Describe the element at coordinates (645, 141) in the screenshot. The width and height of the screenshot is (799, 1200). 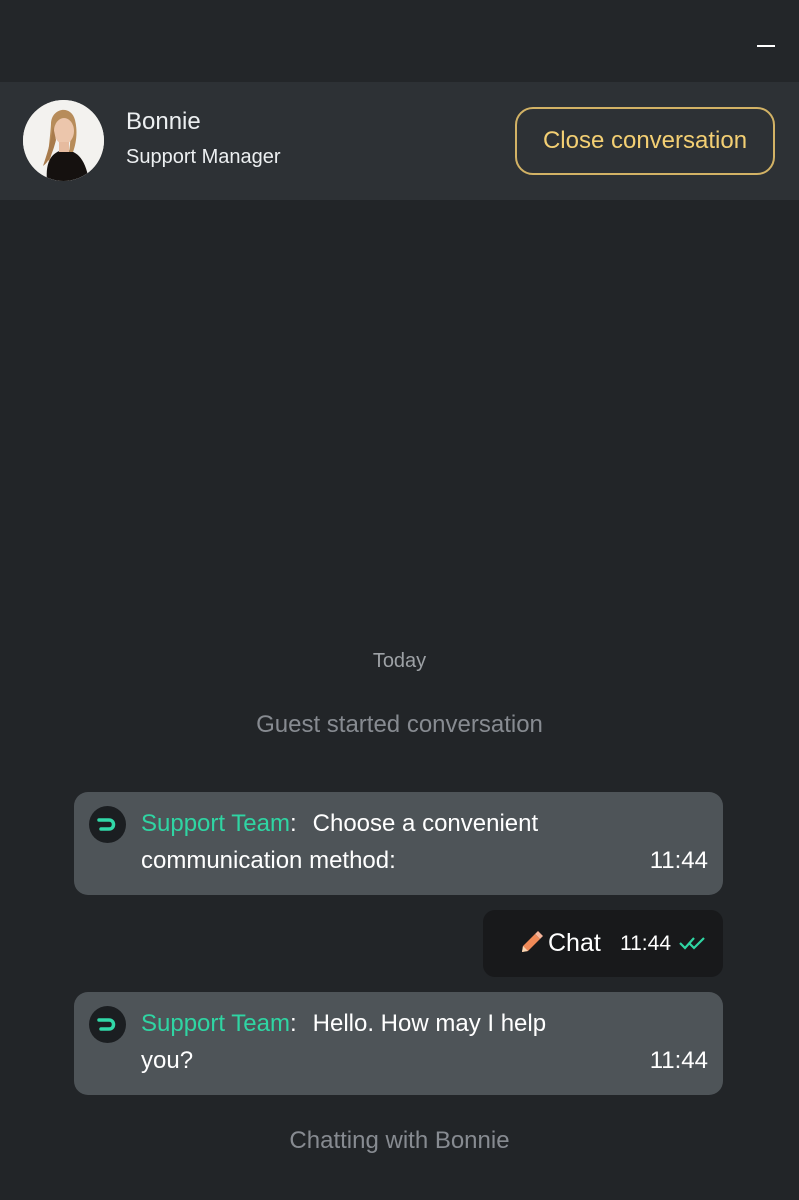
I see `close-conversation-button: Close conversation` at that location.